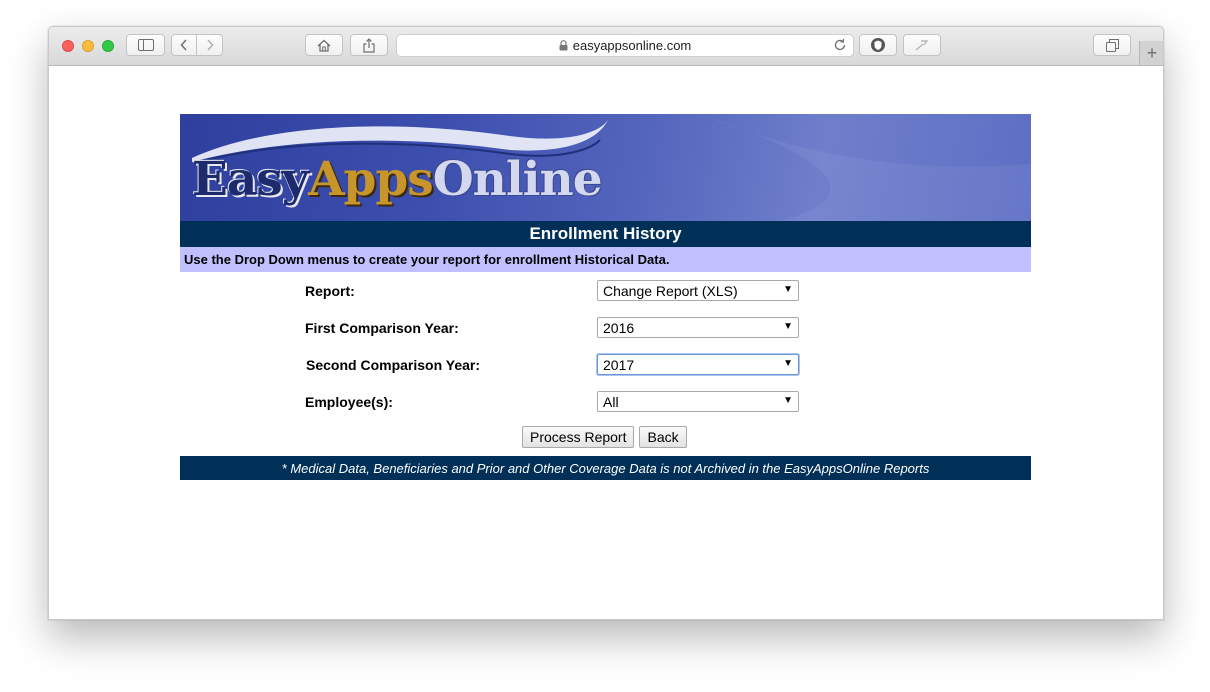 The image size is (1210, 692). Describe the element at coordinates (698, 401) in the screenshot. I see `employees-select: All ▼` at that location.